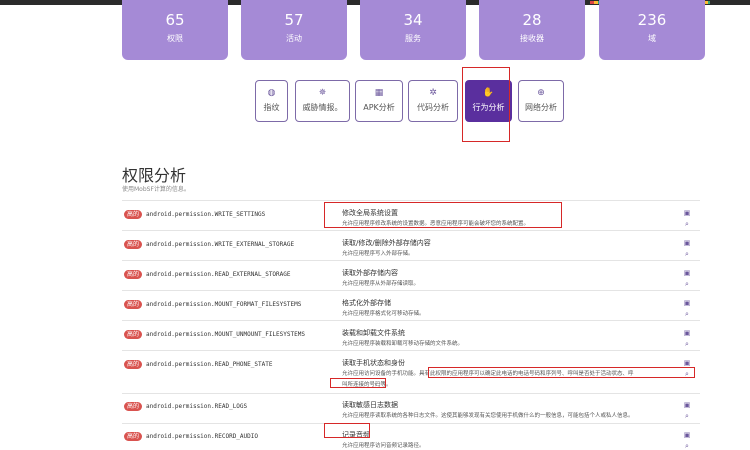  I want to click on tab-behavior-analysis: ✋ 行为分析, so click(488, 101).